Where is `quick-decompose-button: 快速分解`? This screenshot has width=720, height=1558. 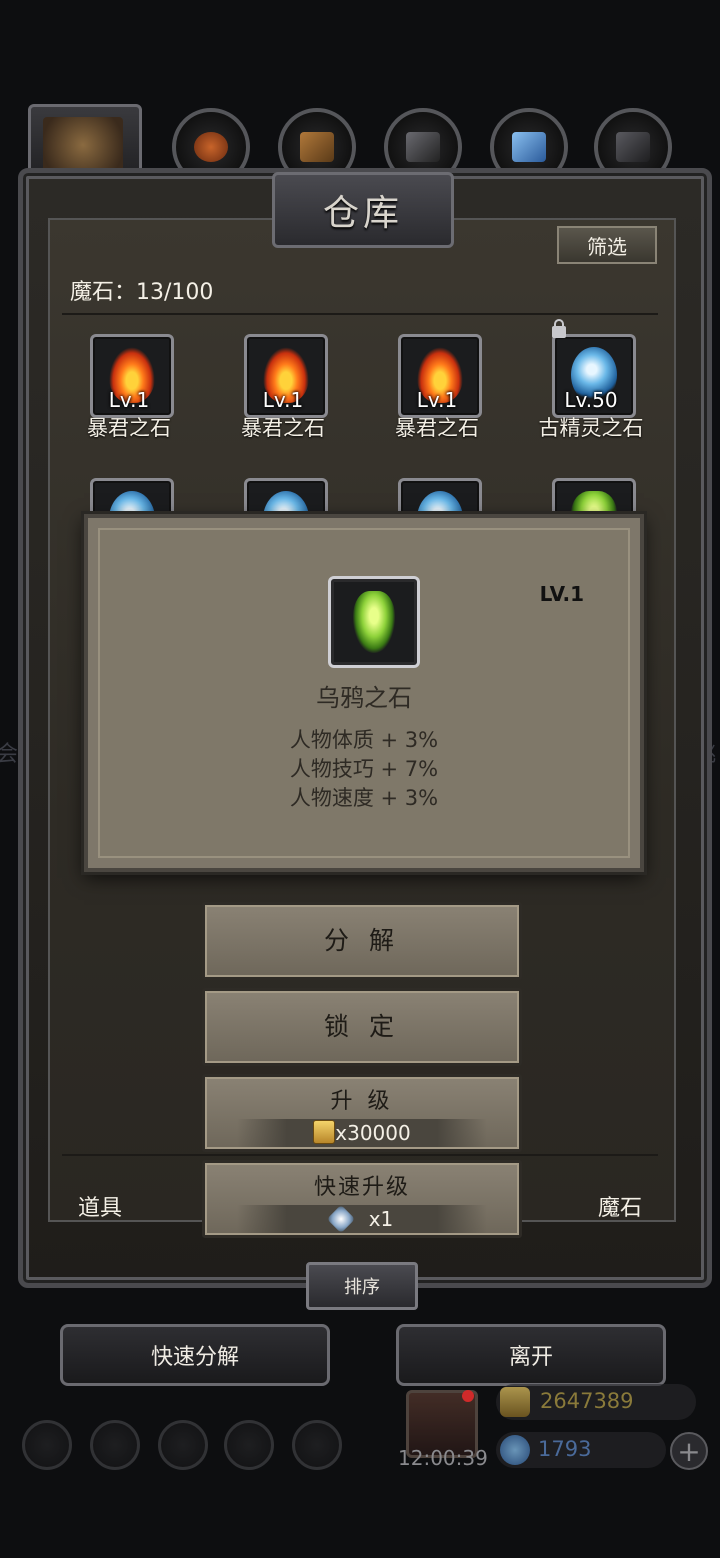
quick-decompose-button: 快速分解 is located at coordinates (195, 1355).